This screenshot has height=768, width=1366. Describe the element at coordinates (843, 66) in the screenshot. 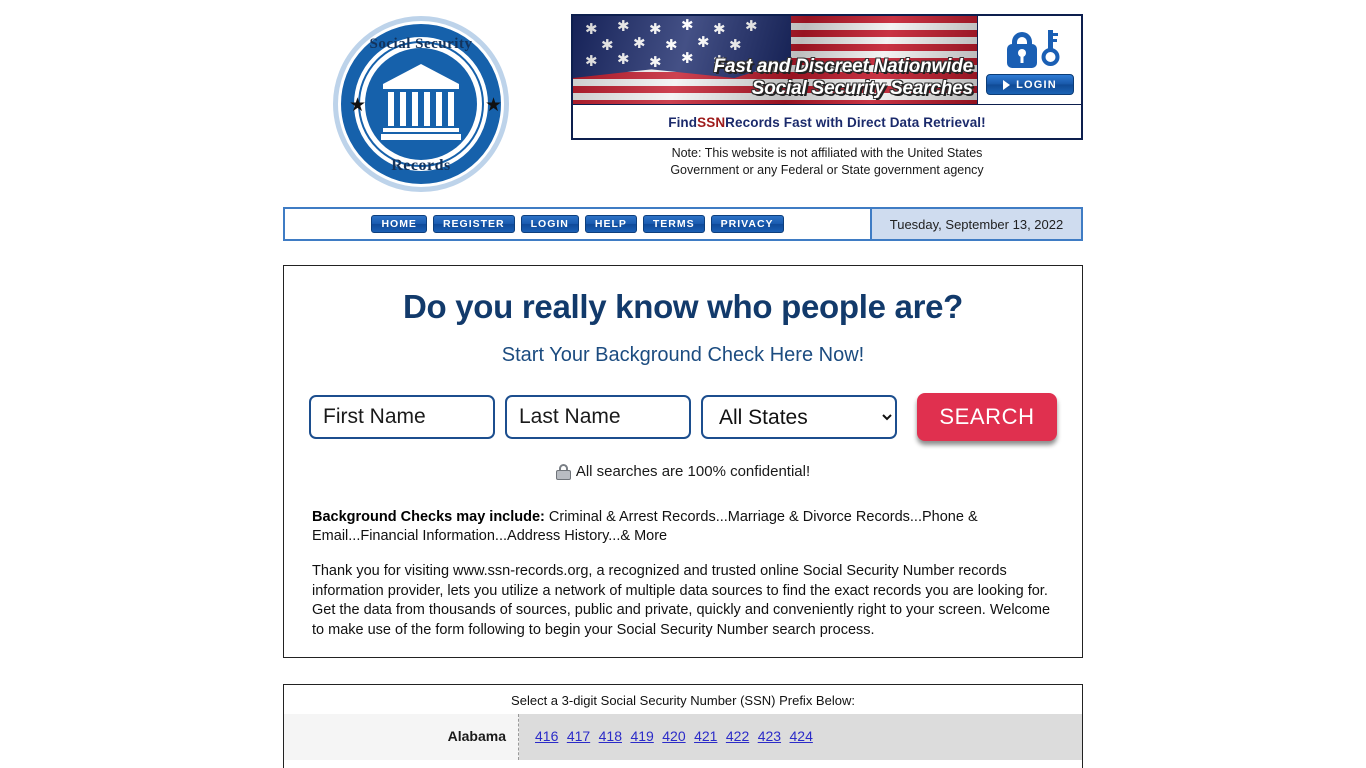

I see `banner-headline-line1: Fast and Discreet Nationwide` at that location.